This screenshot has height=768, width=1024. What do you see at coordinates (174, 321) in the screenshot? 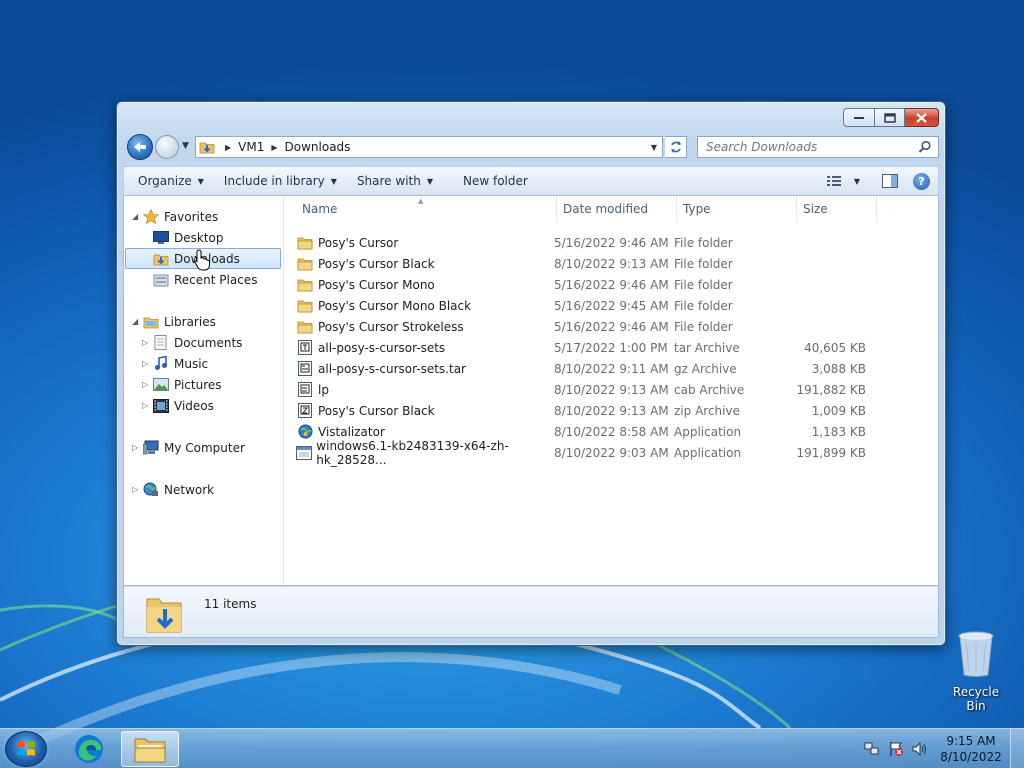
I see `nav-libraries: ◢ Libraries` at bounding box center [174, 321].